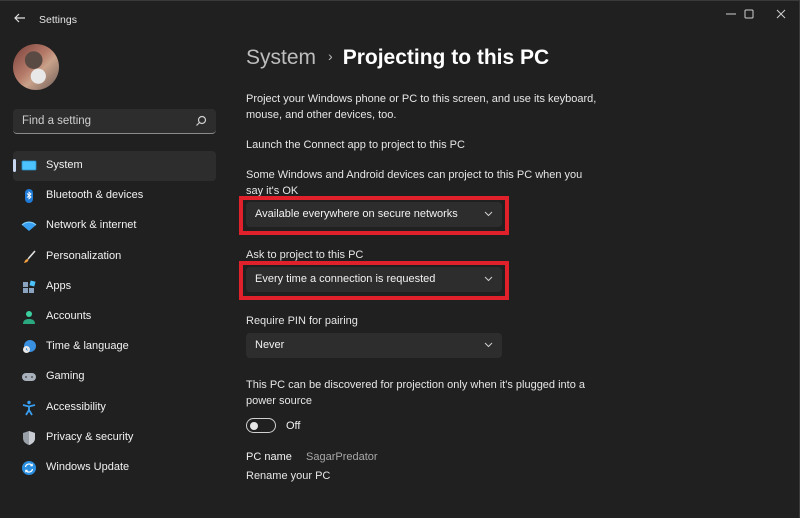 The width and height of the screenshot is (800, 518). What do you see at coordinates (29, 407) in the screenshot?
I see `accessibility-icon` at bounding box center [29, 407].